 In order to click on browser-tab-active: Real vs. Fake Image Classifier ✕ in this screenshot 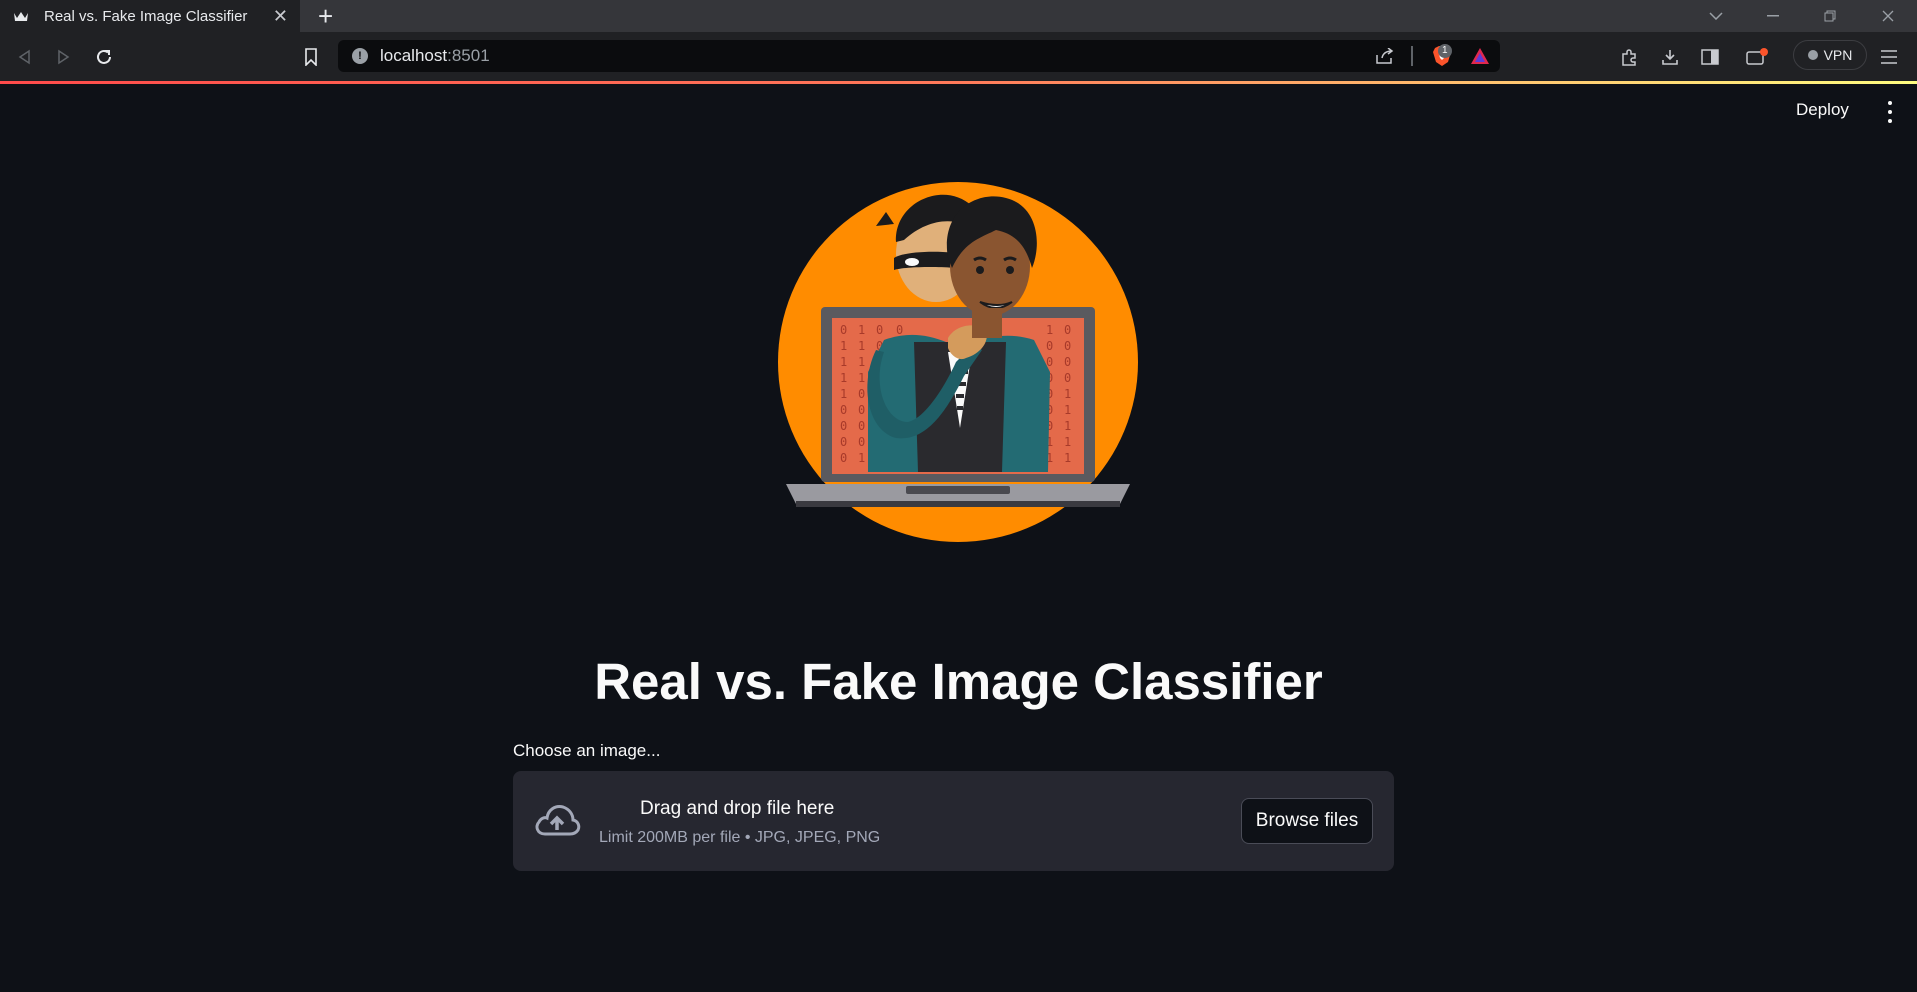, I will do `click(150, 16)`.